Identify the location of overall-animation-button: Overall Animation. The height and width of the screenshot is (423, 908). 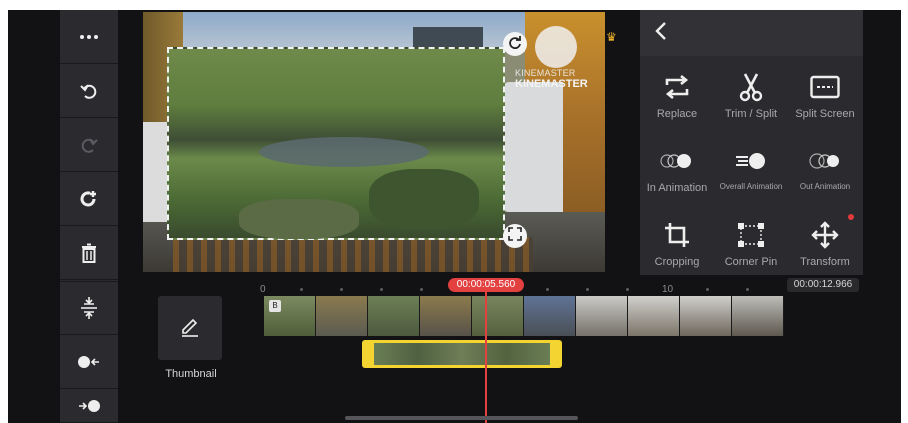
(751, 168).